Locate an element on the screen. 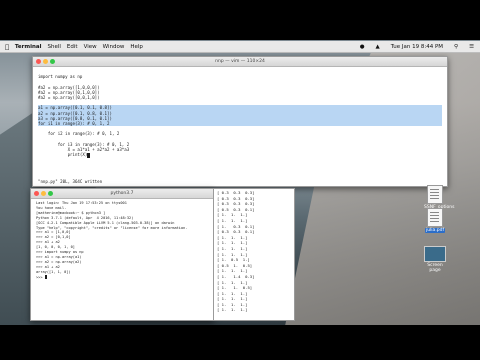 The height and width of the screenshot is (360, 480). menu-edit: Edit is located at coordinates (72, 47).